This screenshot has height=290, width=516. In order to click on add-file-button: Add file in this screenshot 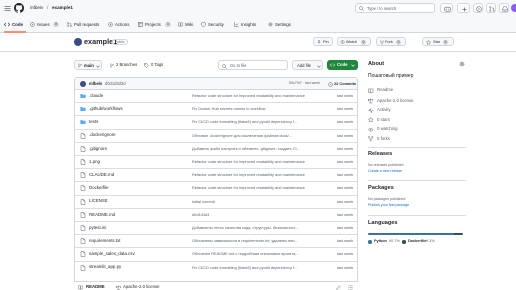, I will do `click(307, 65)`.